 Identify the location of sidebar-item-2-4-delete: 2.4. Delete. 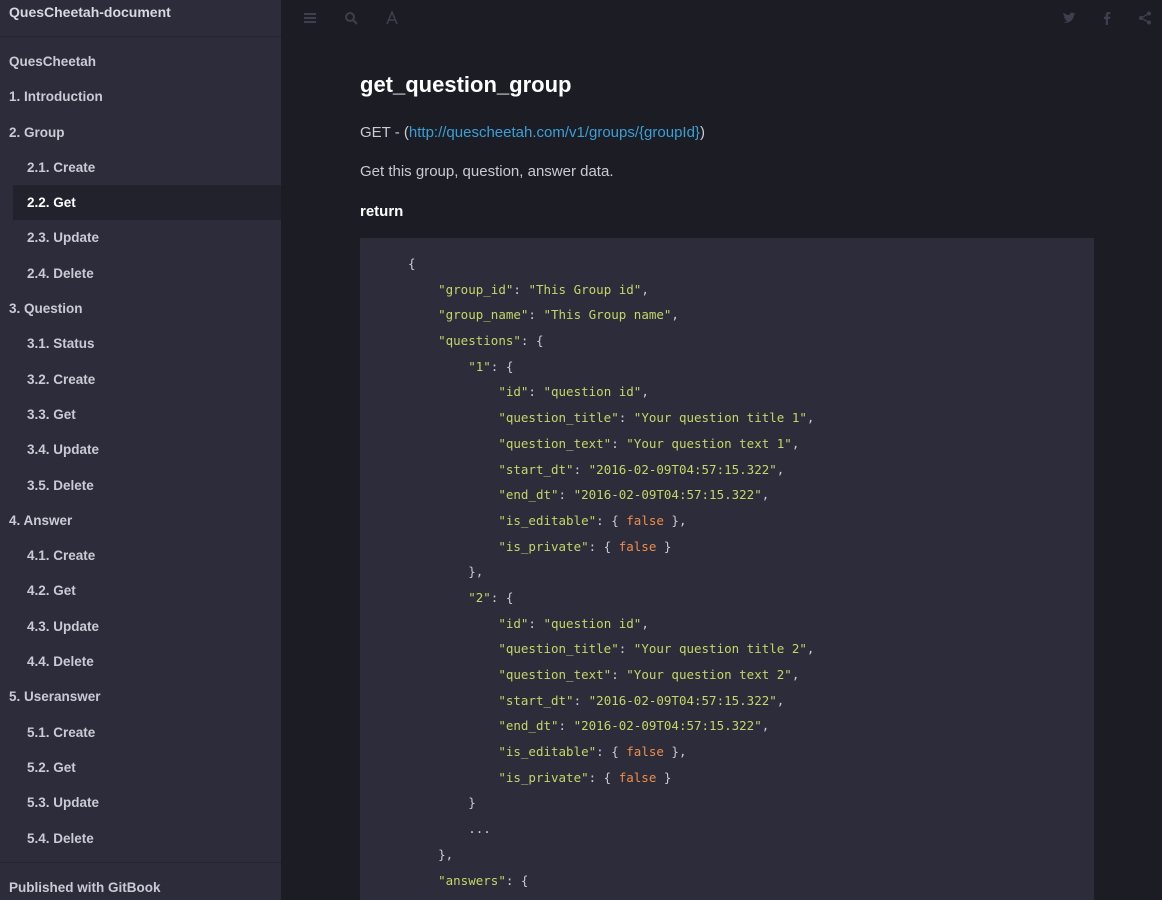
(140, 273).